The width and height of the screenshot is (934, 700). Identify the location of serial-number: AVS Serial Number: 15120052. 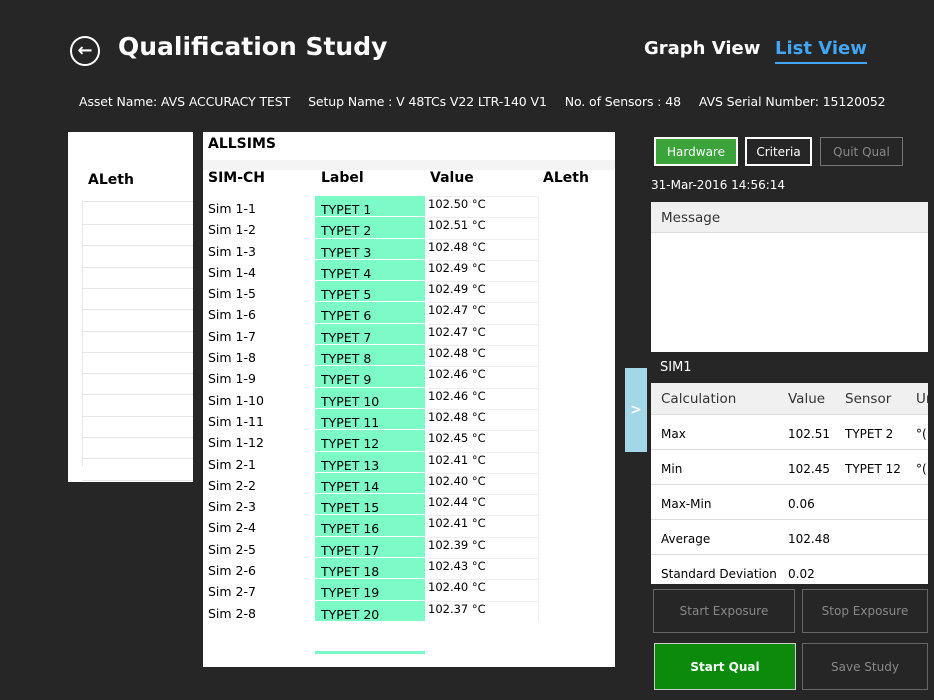
(792, 101).